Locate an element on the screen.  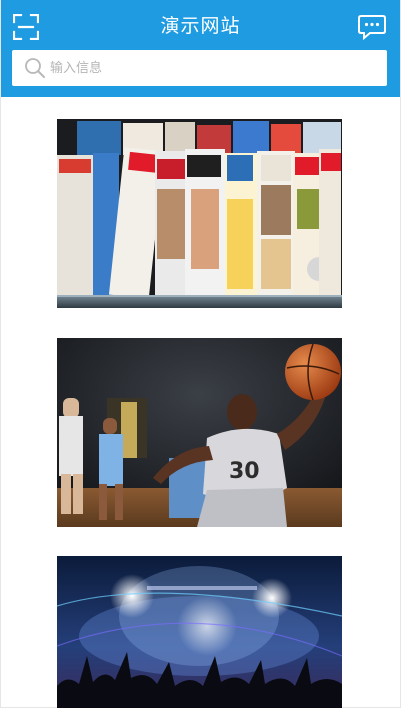
page-title: 演示网站 is located at coordinates (200, 26).